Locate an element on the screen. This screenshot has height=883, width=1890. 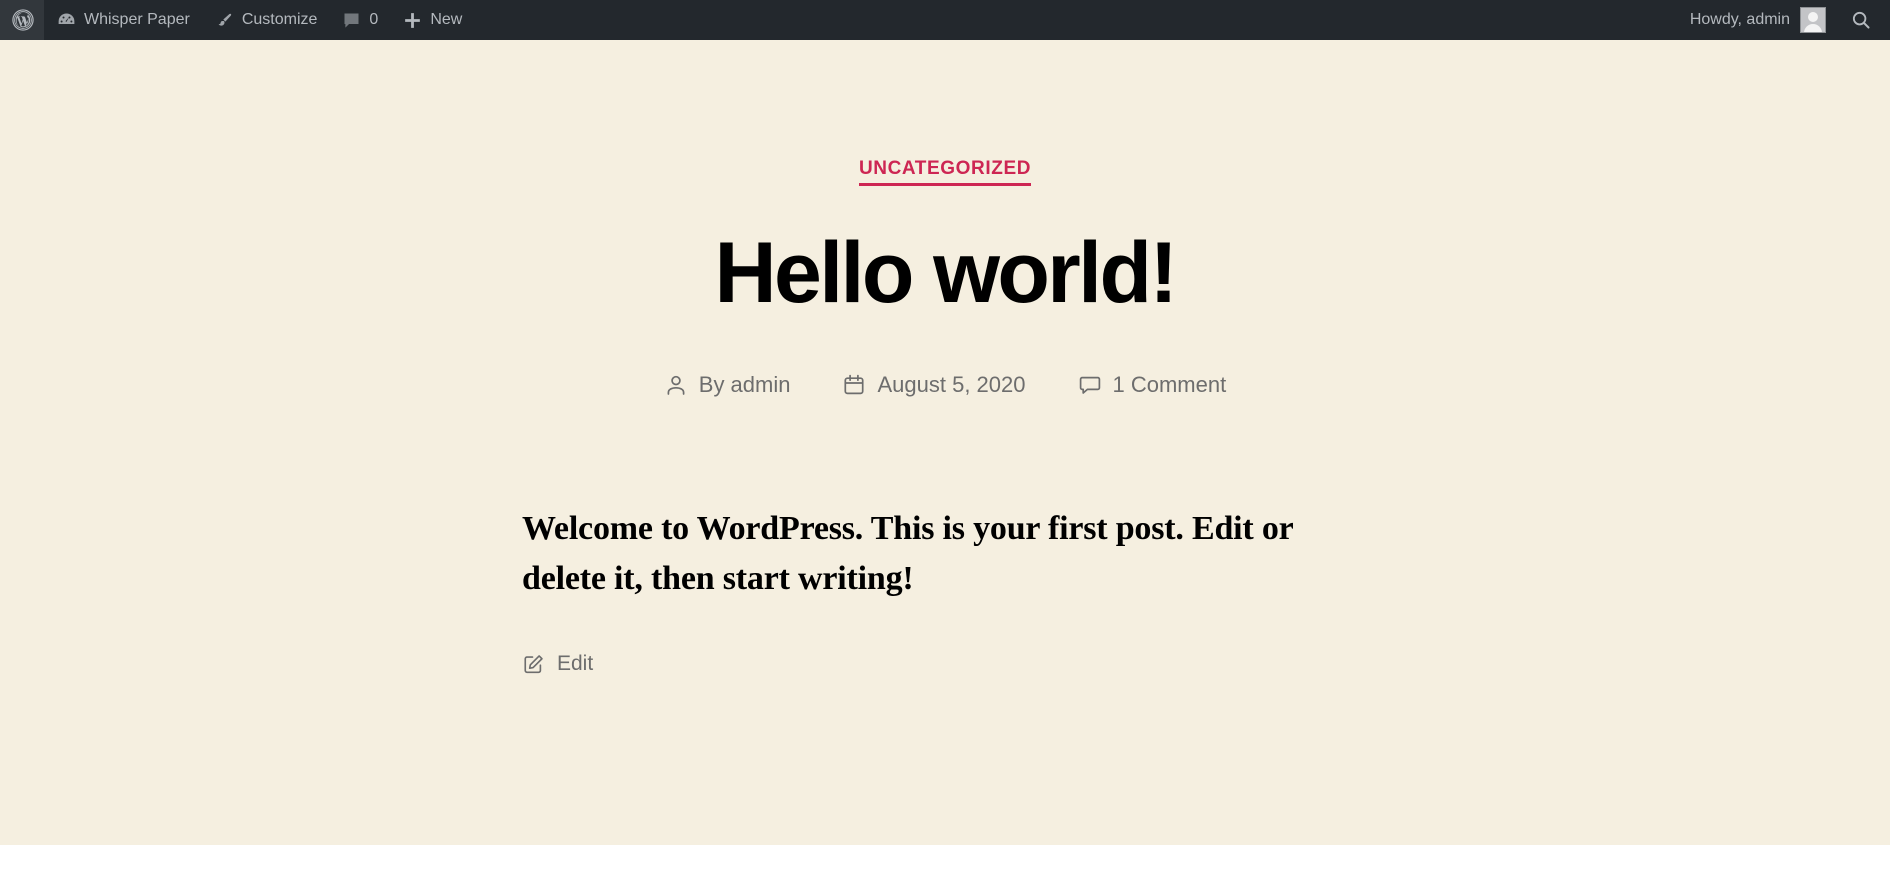
customize-label: Customize is located at coordinates (279, 19).